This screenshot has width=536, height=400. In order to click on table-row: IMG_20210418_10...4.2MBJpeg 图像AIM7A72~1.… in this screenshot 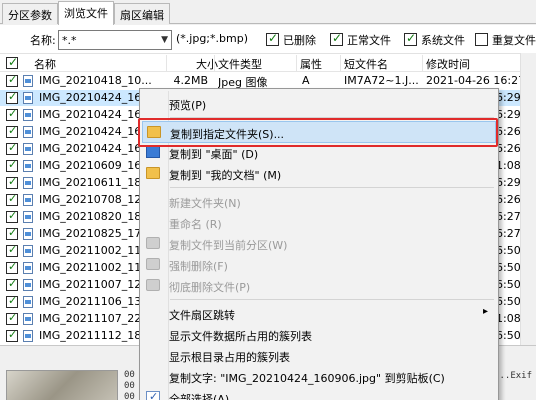, I will do `click(268, 81)`.